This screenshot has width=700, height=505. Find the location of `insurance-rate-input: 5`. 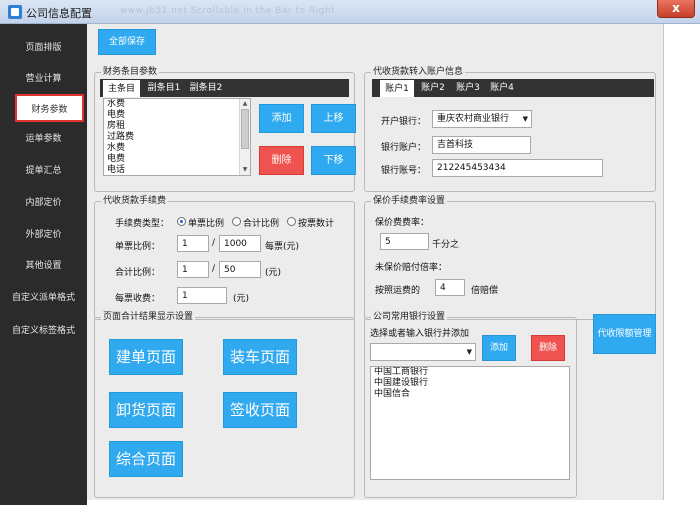

insurance-rate-input: 5 is located at coordinates (404, 241).